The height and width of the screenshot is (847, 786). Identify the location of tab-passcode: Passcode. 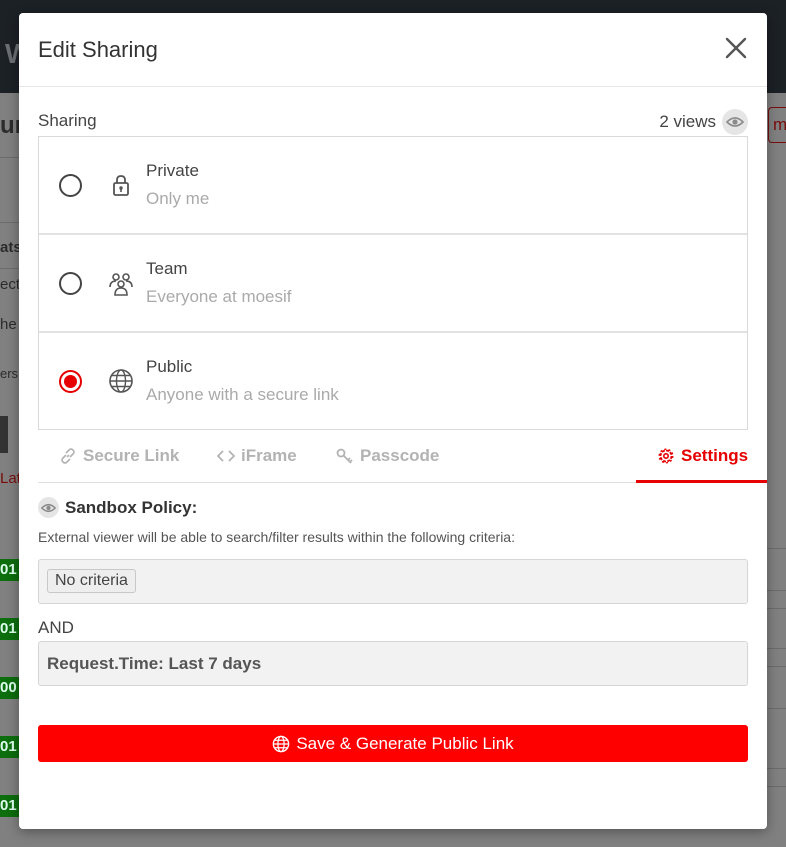
(387, 456).